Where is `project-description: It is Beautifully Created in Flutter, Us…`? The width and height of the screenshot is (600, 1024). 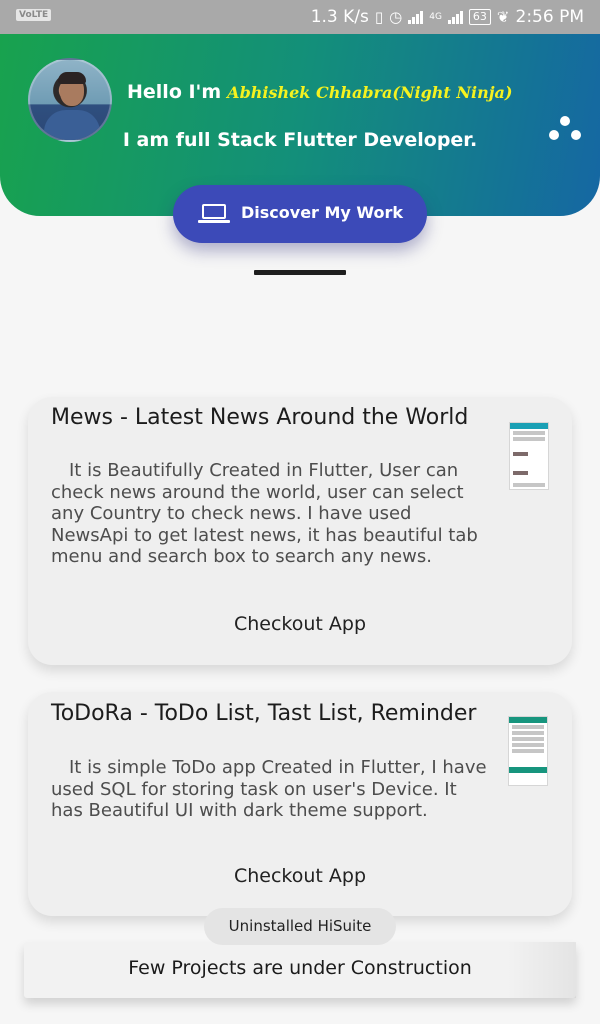 project-description: It is Beautifully Created in Flutter, Us… is located at coordinates (264, 513).